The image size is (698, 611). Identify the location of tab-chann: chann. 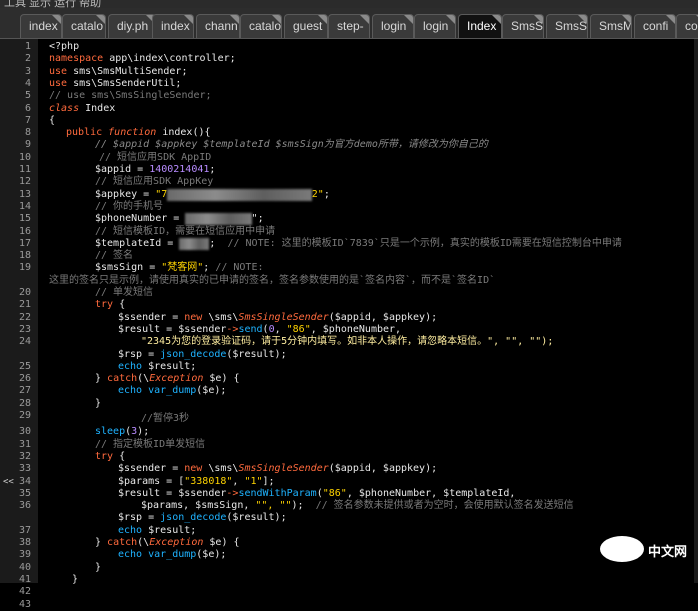
(218, 26).